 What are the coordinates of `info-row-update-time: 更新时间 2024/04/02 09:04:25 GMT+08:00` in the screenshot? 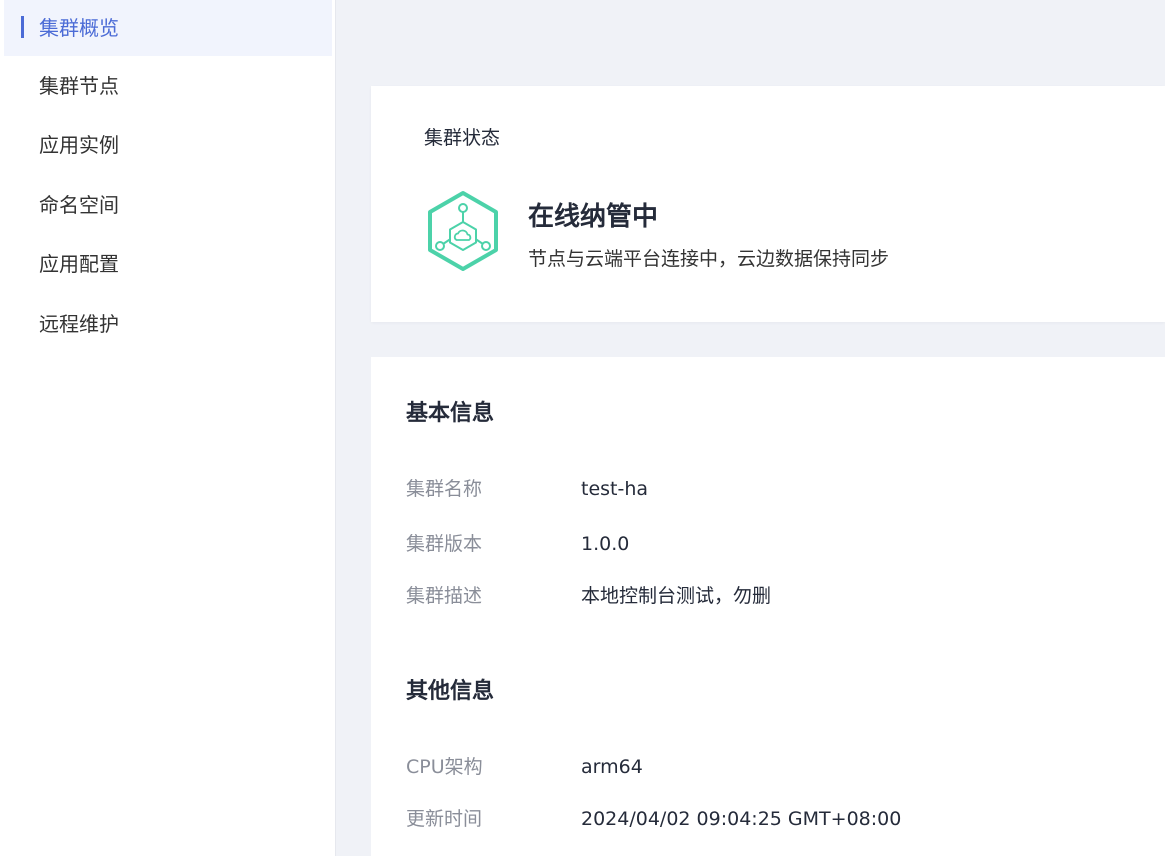 It's located at (766, 819).